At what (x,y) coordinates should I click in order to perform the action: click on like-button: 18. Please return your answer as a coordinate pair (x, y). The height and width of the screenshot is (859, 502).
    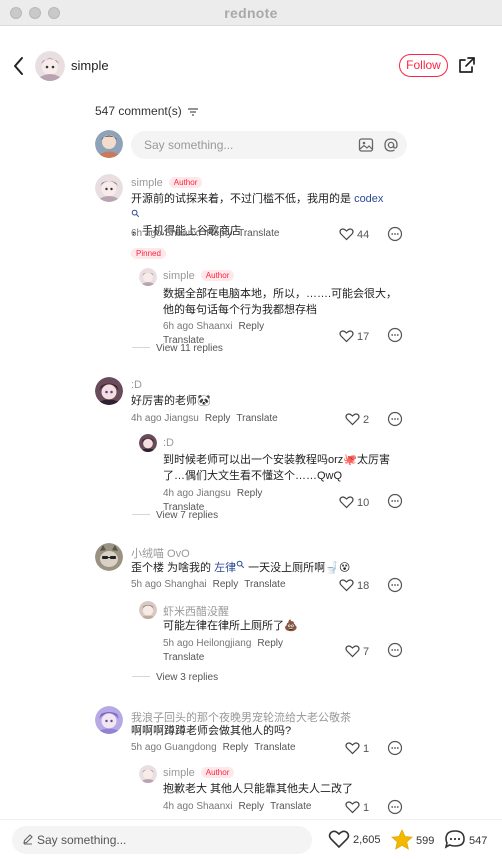
    Looking at the image, I should click on (354, 585).